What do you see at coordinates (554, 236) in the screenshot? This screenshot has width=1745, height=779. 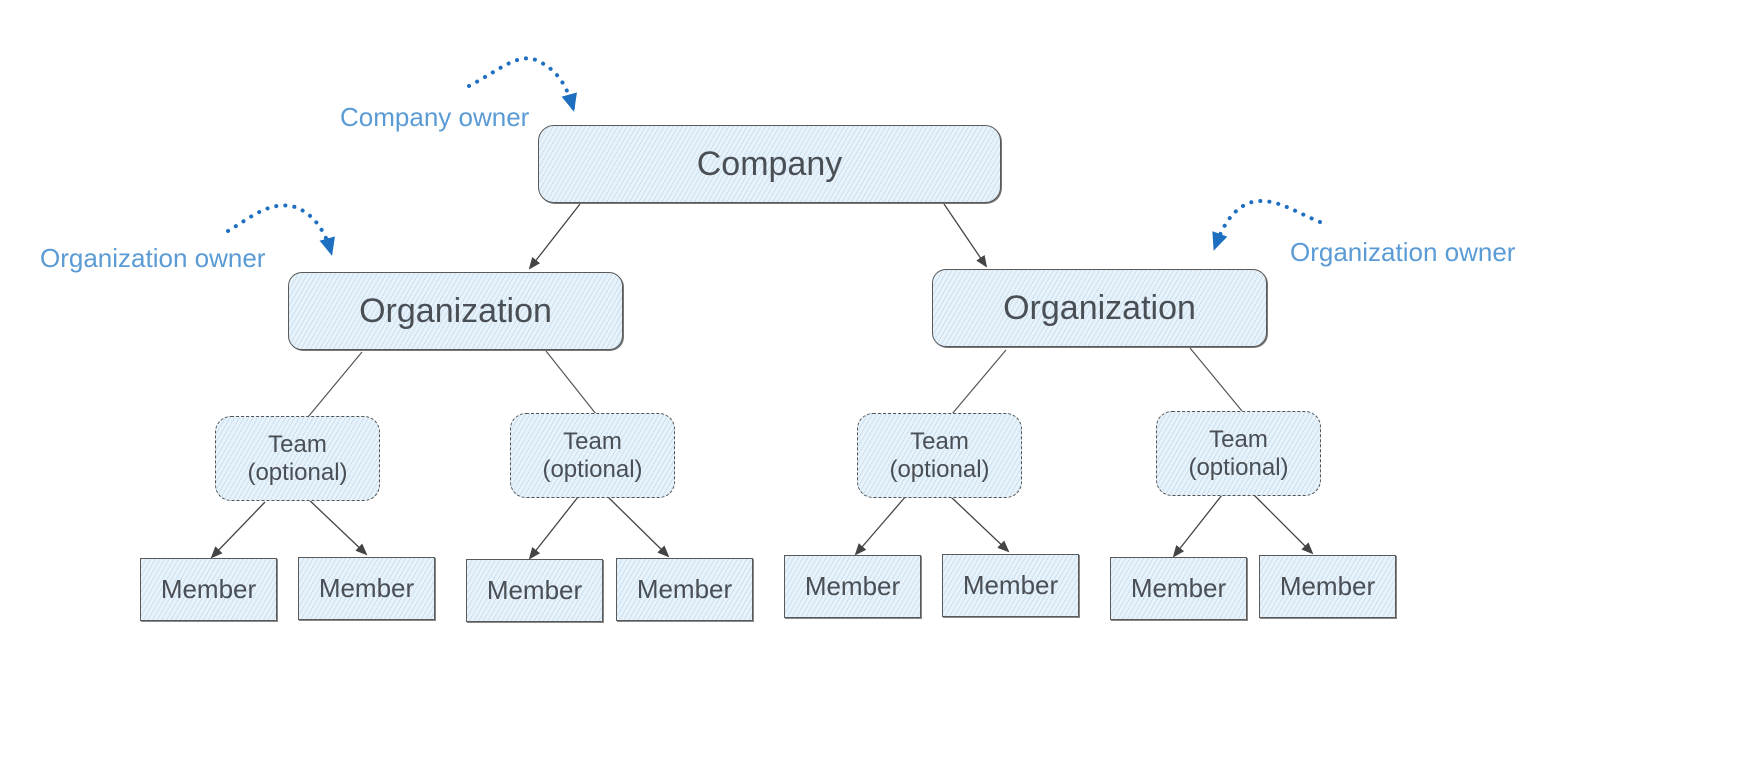 I see `edge-company-org-left` at bounding box center [554, 236].